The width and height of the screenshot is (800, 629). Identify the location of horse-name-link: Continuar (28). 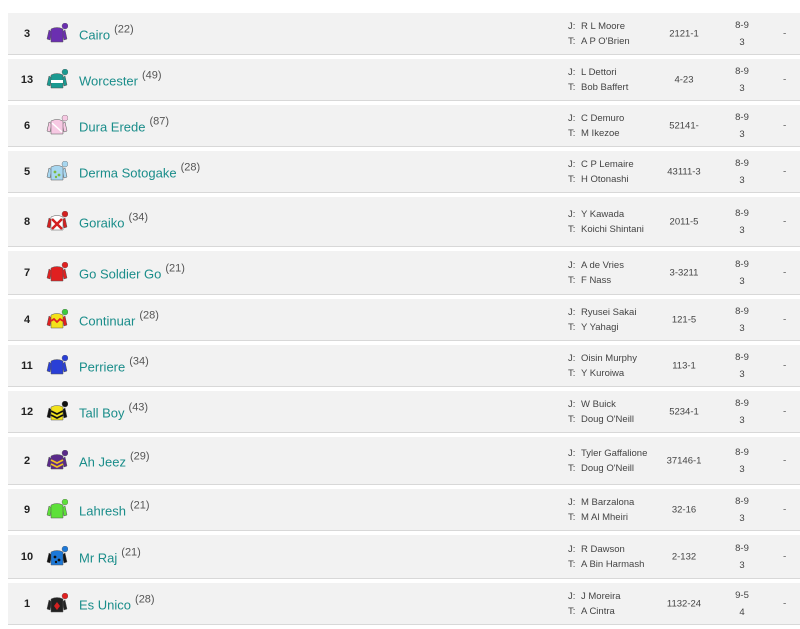
(119, 318).